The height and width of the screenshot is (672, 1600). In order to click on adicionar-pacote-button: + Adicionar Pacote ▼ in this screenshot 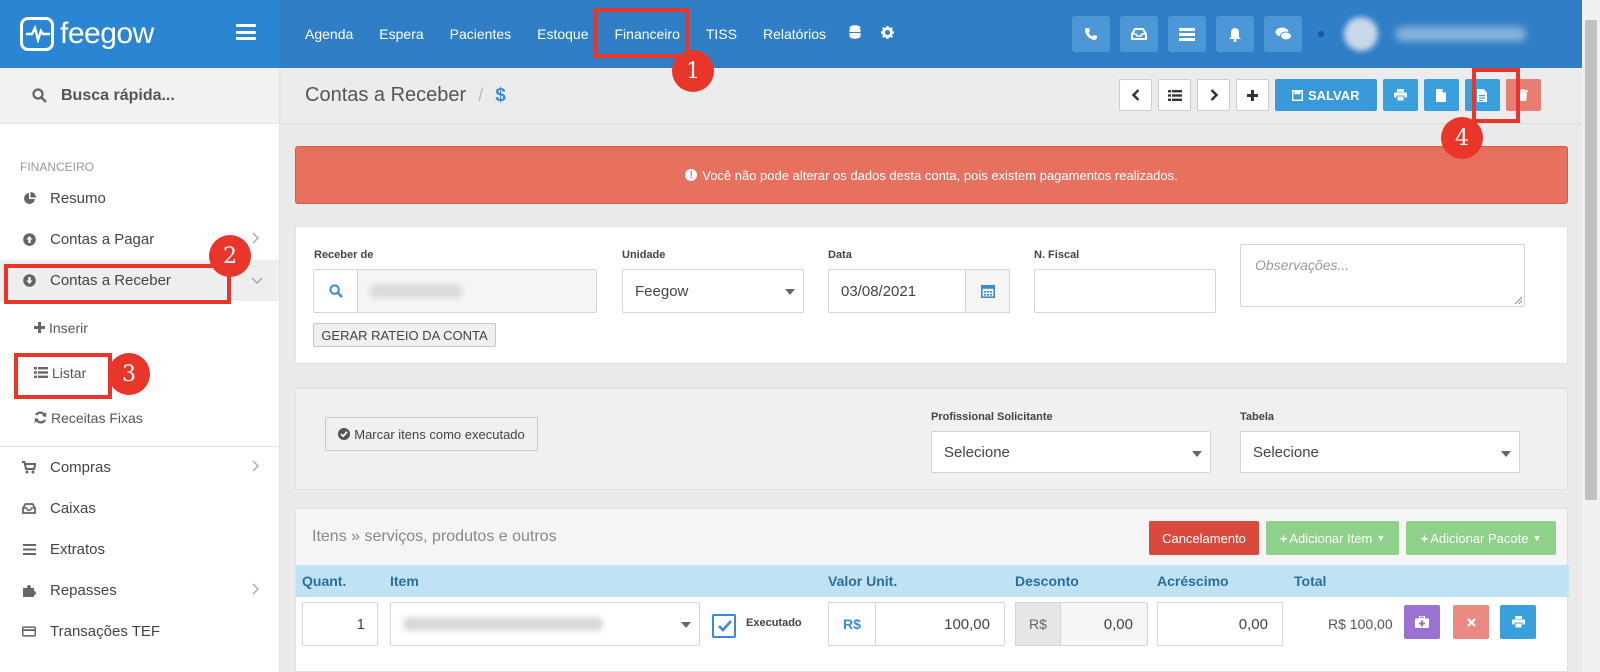, I will do `click(1481, 538)`.